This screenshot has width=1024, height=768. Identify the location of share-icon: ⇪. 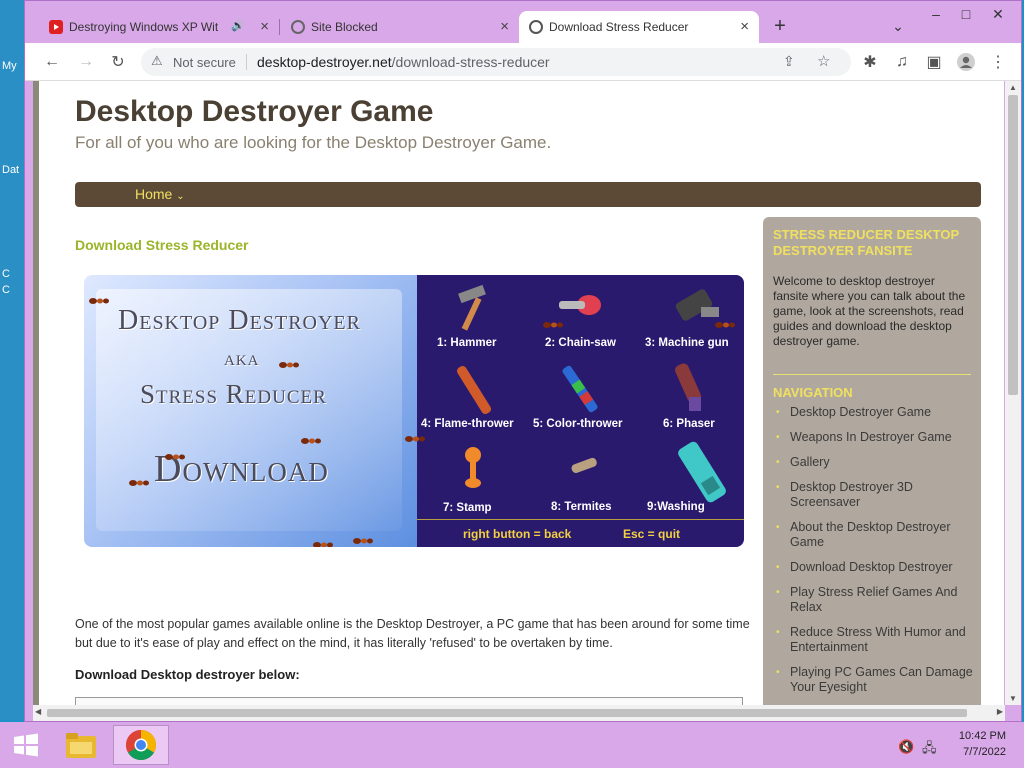
(789, 61).